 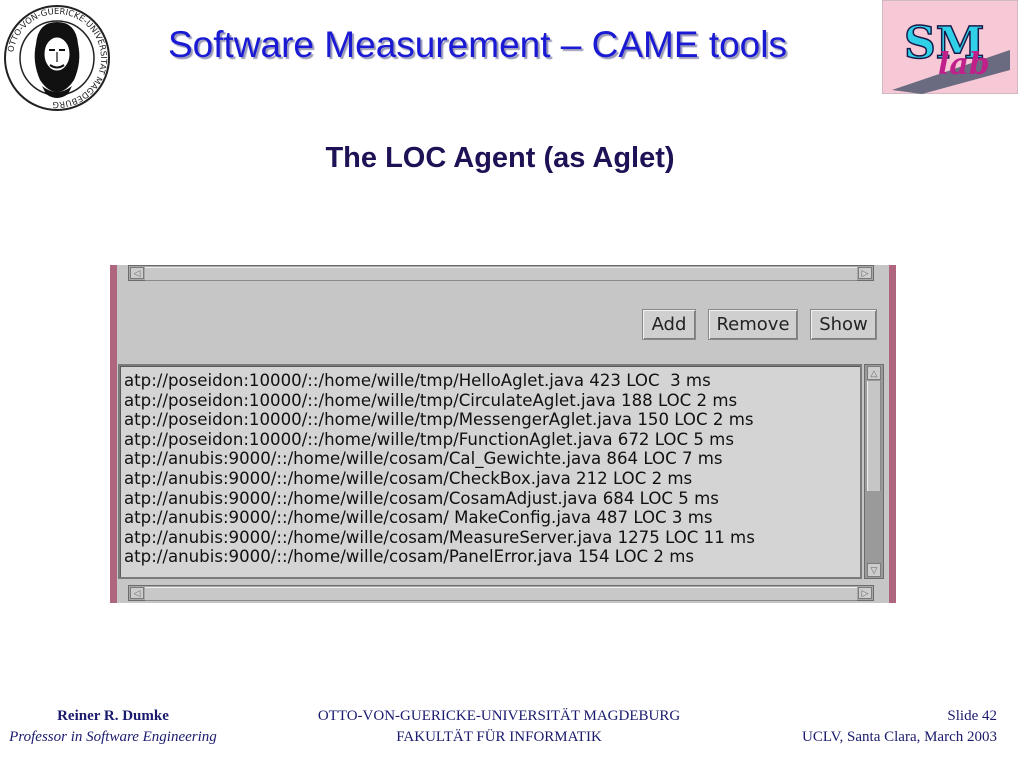 What do you see at coordinates (892, 434) in the screenshot?
I see `window-right-edge` at bounding box center [892, 434].